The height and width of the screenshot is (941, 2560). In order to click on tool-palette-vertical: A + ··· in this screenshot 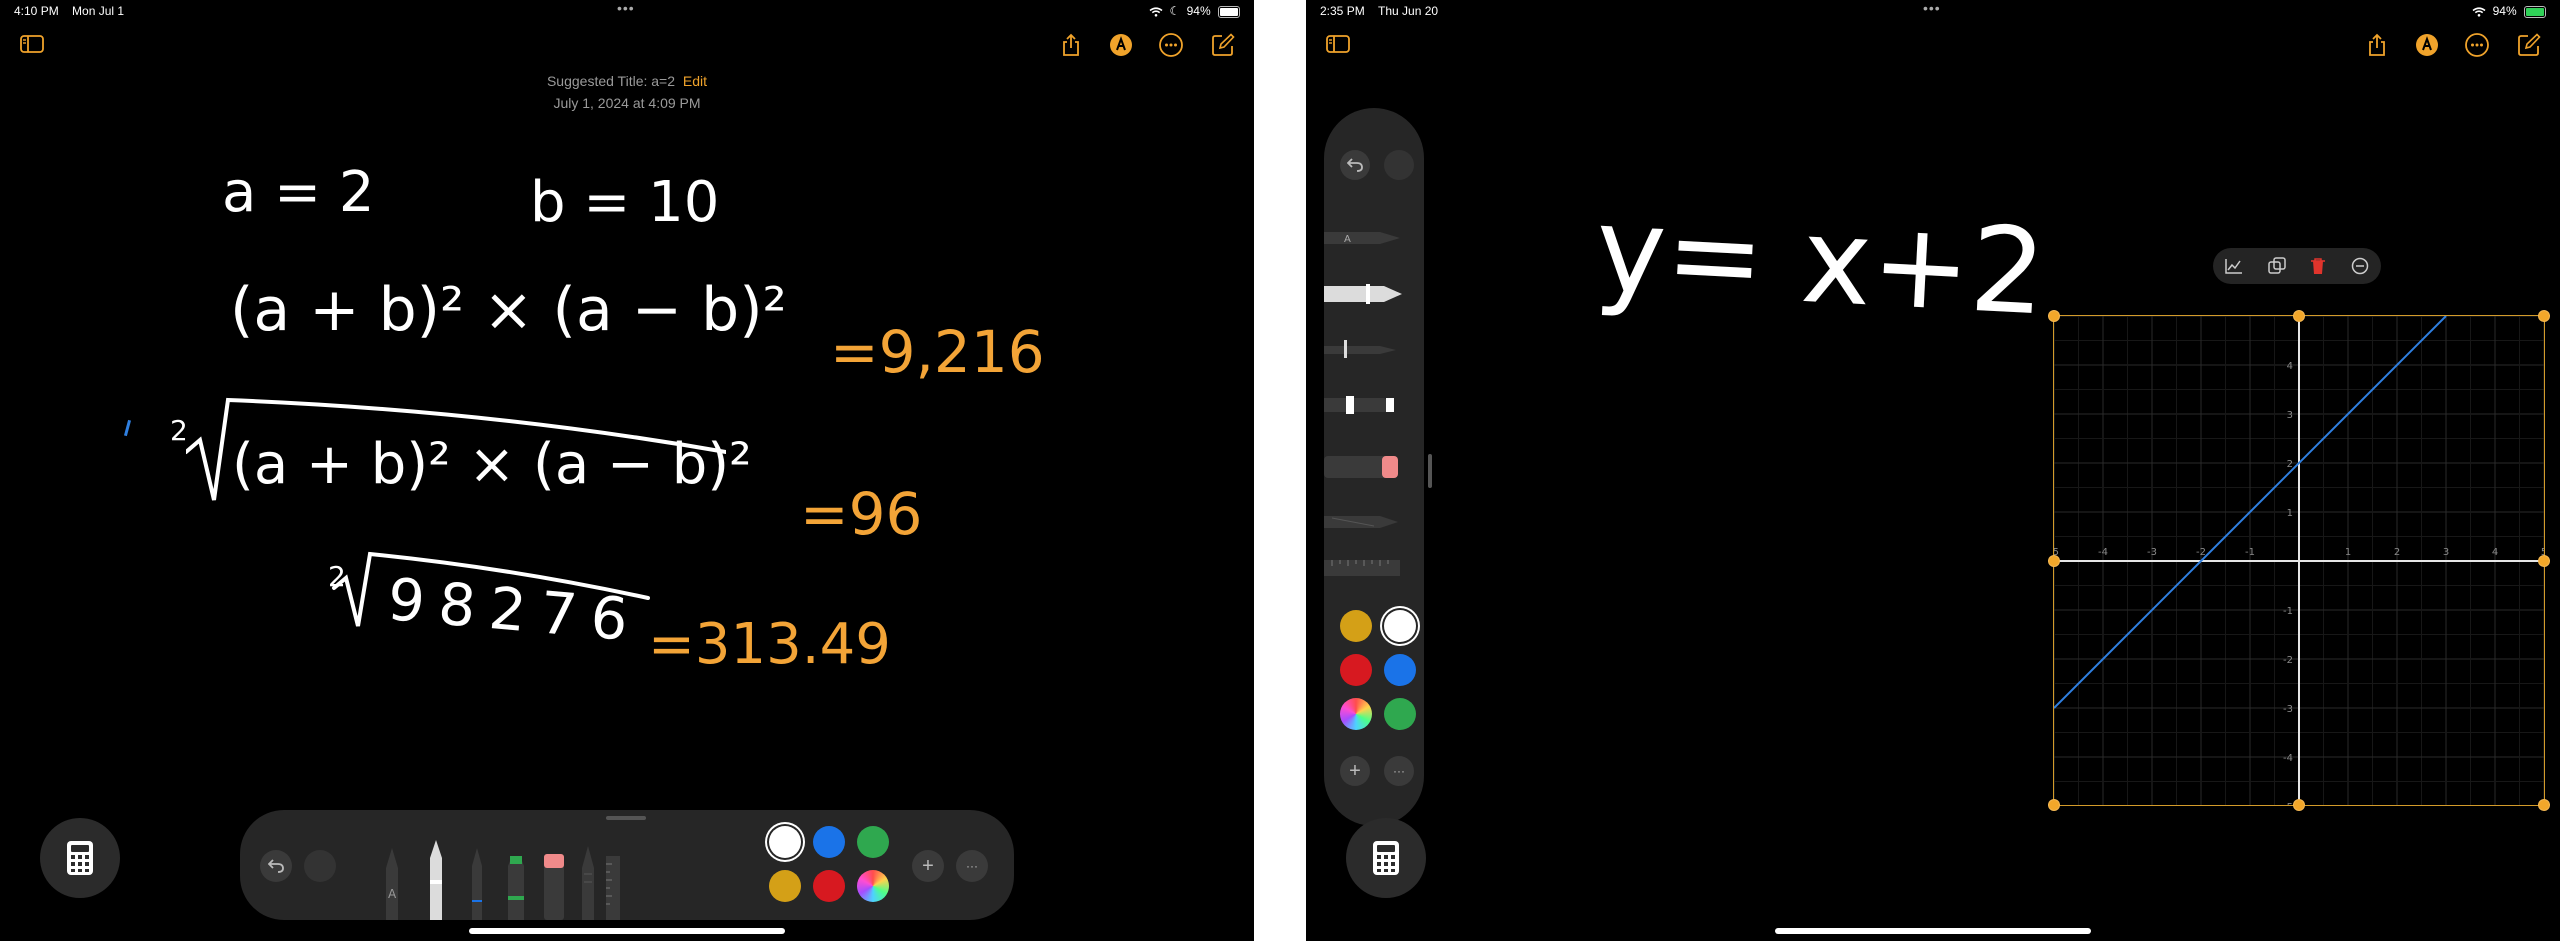, I will do `click(1374, 467)`.